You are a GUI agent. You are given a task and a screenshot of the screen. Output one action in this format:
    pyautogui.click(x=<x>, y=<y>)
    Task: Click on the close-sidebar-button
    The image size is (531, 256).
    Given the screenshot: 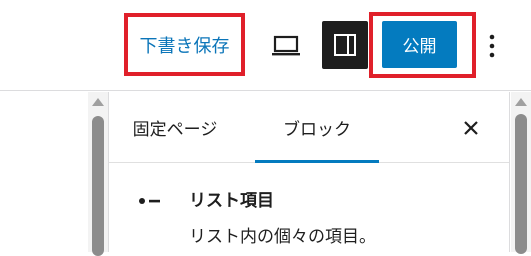 What is the action you would take?
    pyautogui.click(x=471, y=128)
    